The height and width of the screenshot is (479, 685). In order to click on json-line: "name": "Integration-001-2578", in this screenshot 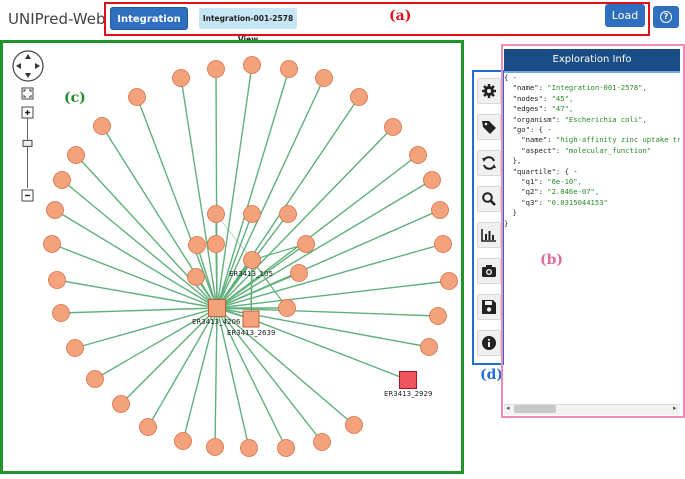, I will do `click(575, 88)`.